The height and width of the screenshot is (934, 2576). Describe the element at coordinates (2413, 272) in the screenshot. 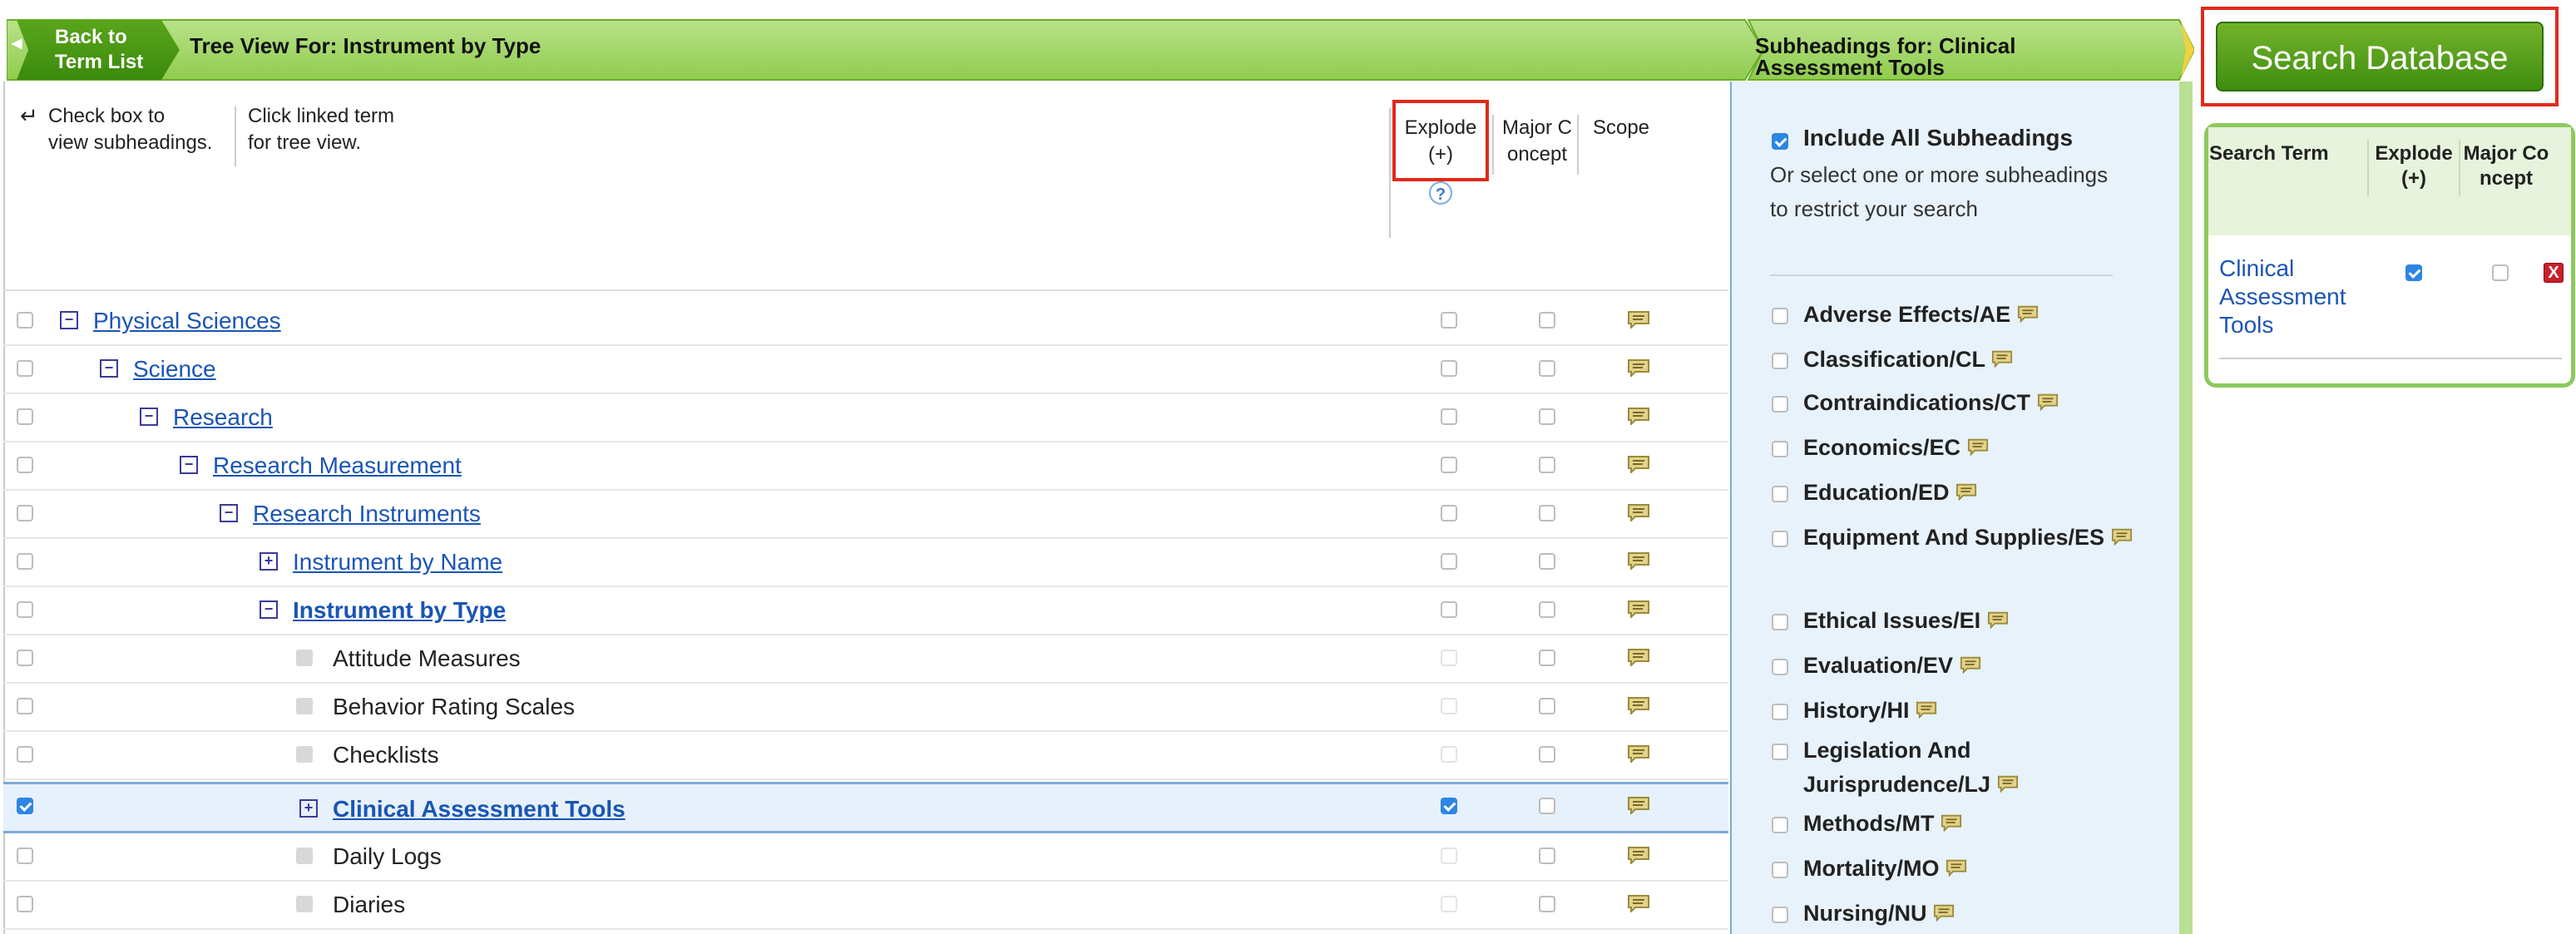

I see `selected-explode-checkbox` at that location.